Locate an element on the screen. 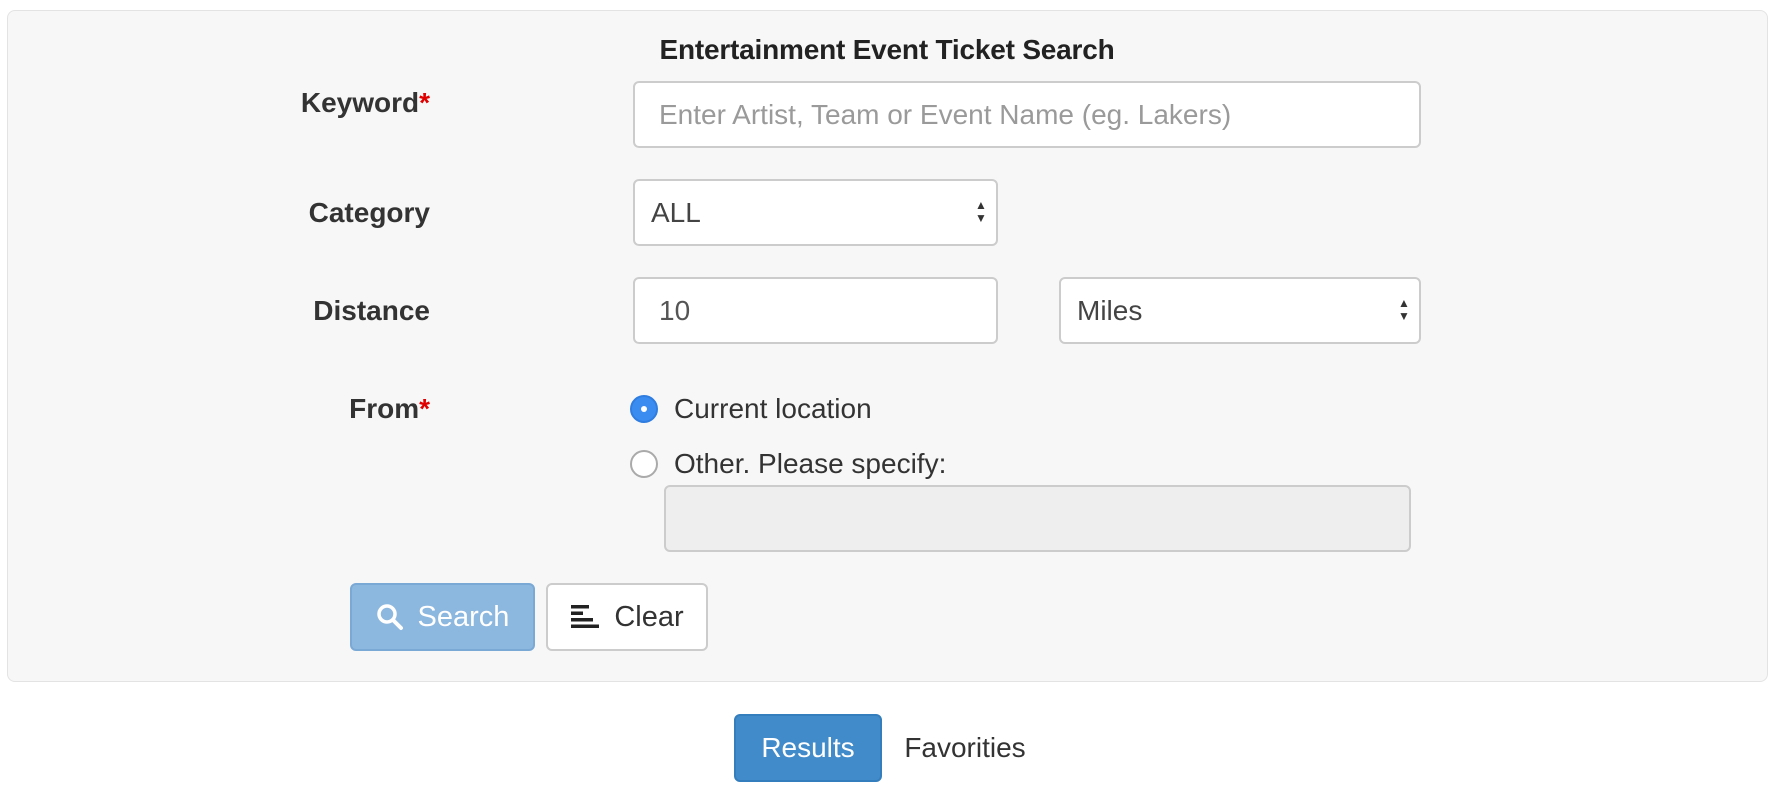 Image resolution: width=1774 pixels, height=806 pixels. clear-button: Clear is located at coordinates (627, 617).